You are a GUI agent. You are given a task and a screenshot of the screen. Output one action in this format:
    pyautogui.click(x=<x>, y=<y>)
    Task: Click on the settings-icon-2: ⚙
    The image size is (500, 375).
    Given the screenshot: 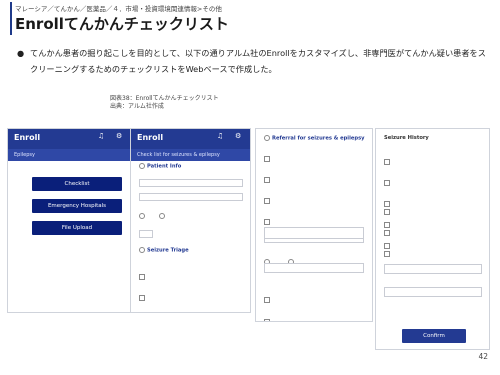 What is the action you would take?
    pyautogui.click(x=238, y=136)
    